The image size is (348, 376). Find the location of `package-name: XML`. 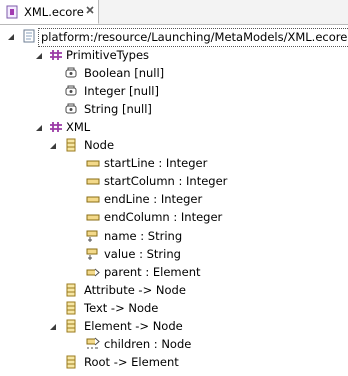

package-name: XML is located at coordinates (78, 127).